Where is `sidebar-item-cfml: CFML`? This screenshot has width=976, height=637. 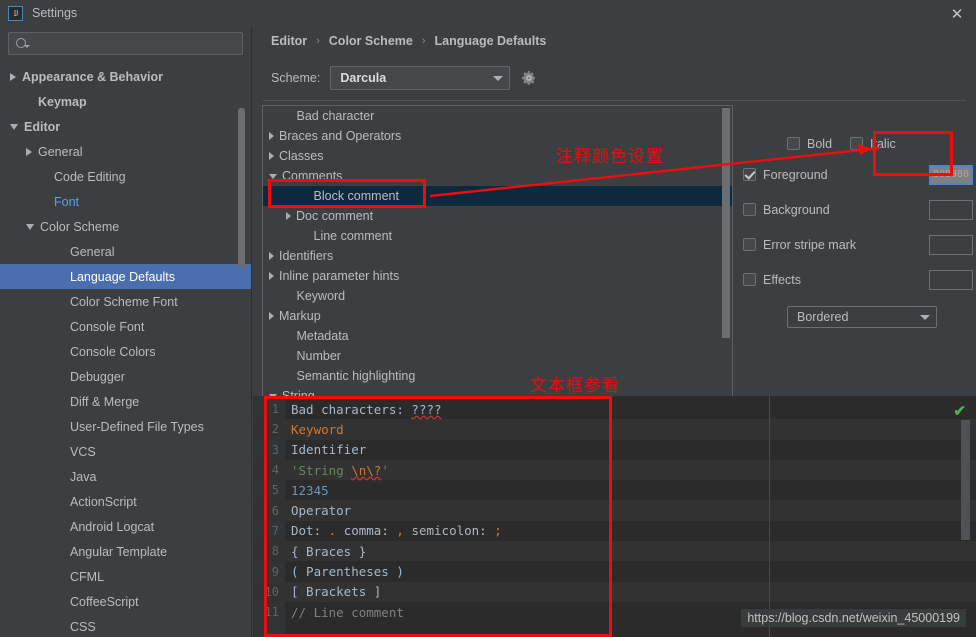
sidebar-item-cfml: CFML is located at coordinates (125, 576).